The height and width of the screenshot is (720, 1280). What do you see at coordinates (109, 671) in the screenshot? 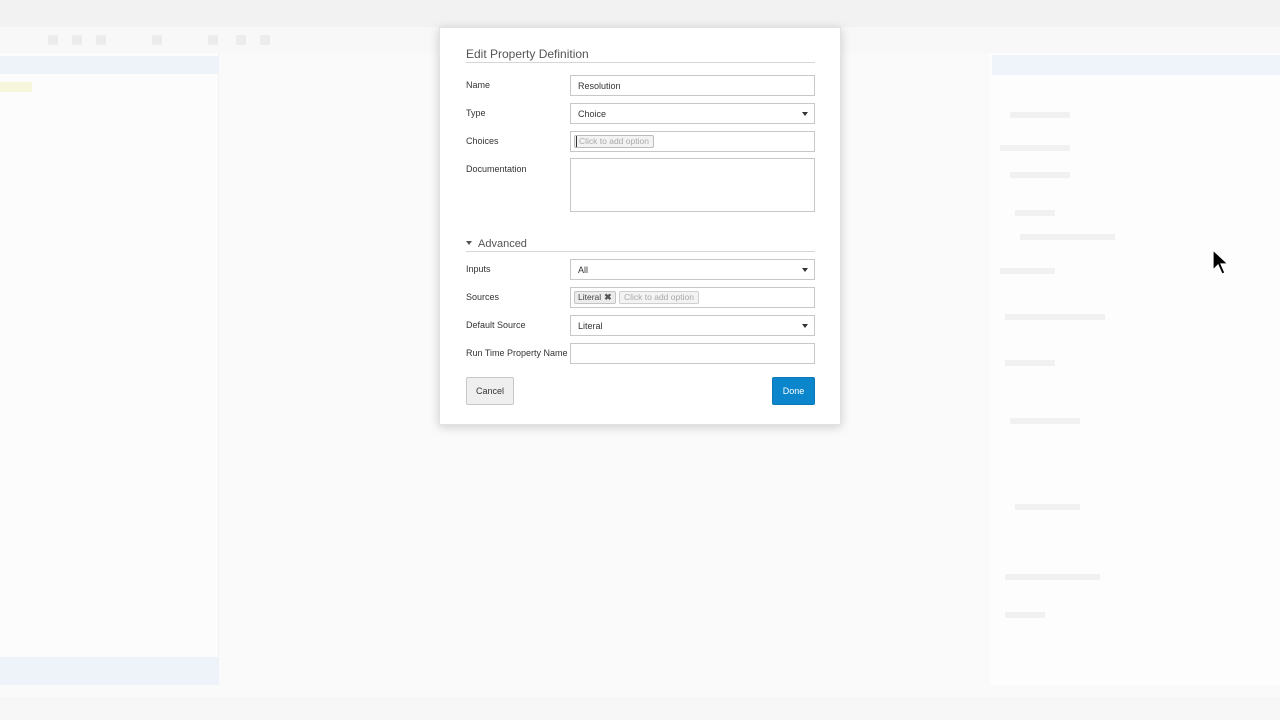
I see `background-left-footer` at bounding box center [109, 671].